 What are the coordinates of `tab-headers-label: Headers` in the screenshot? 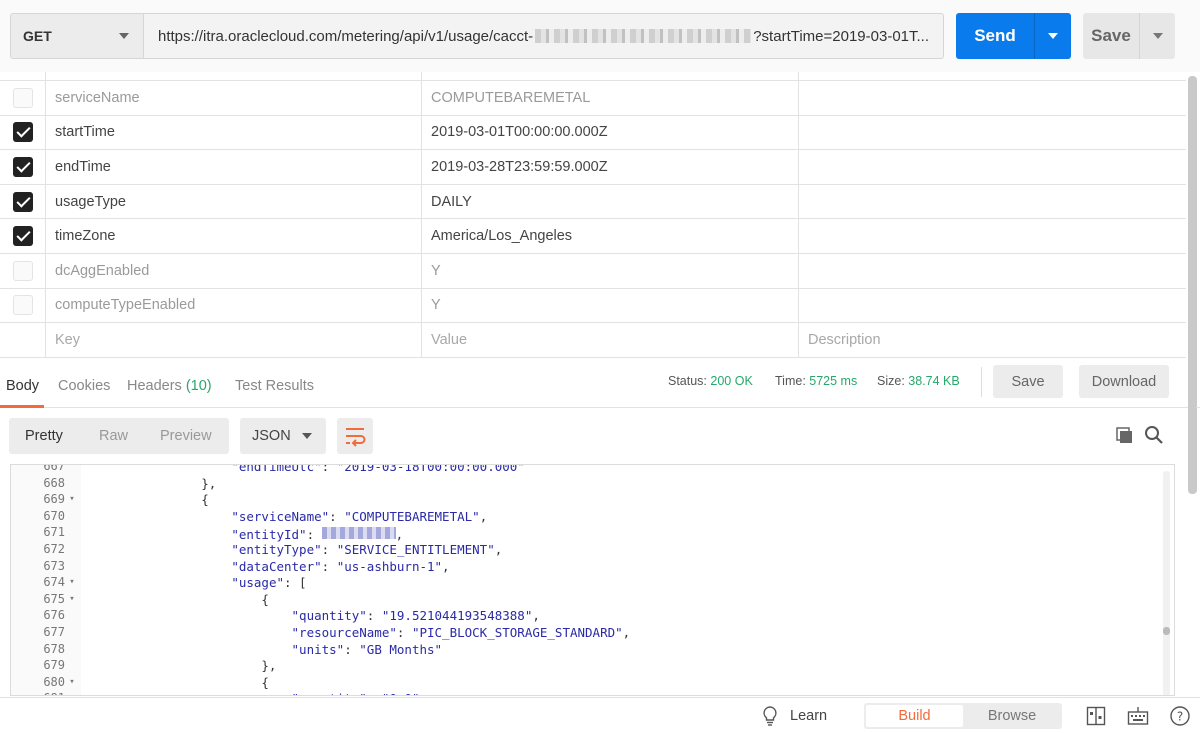 It's located at (154, 386).